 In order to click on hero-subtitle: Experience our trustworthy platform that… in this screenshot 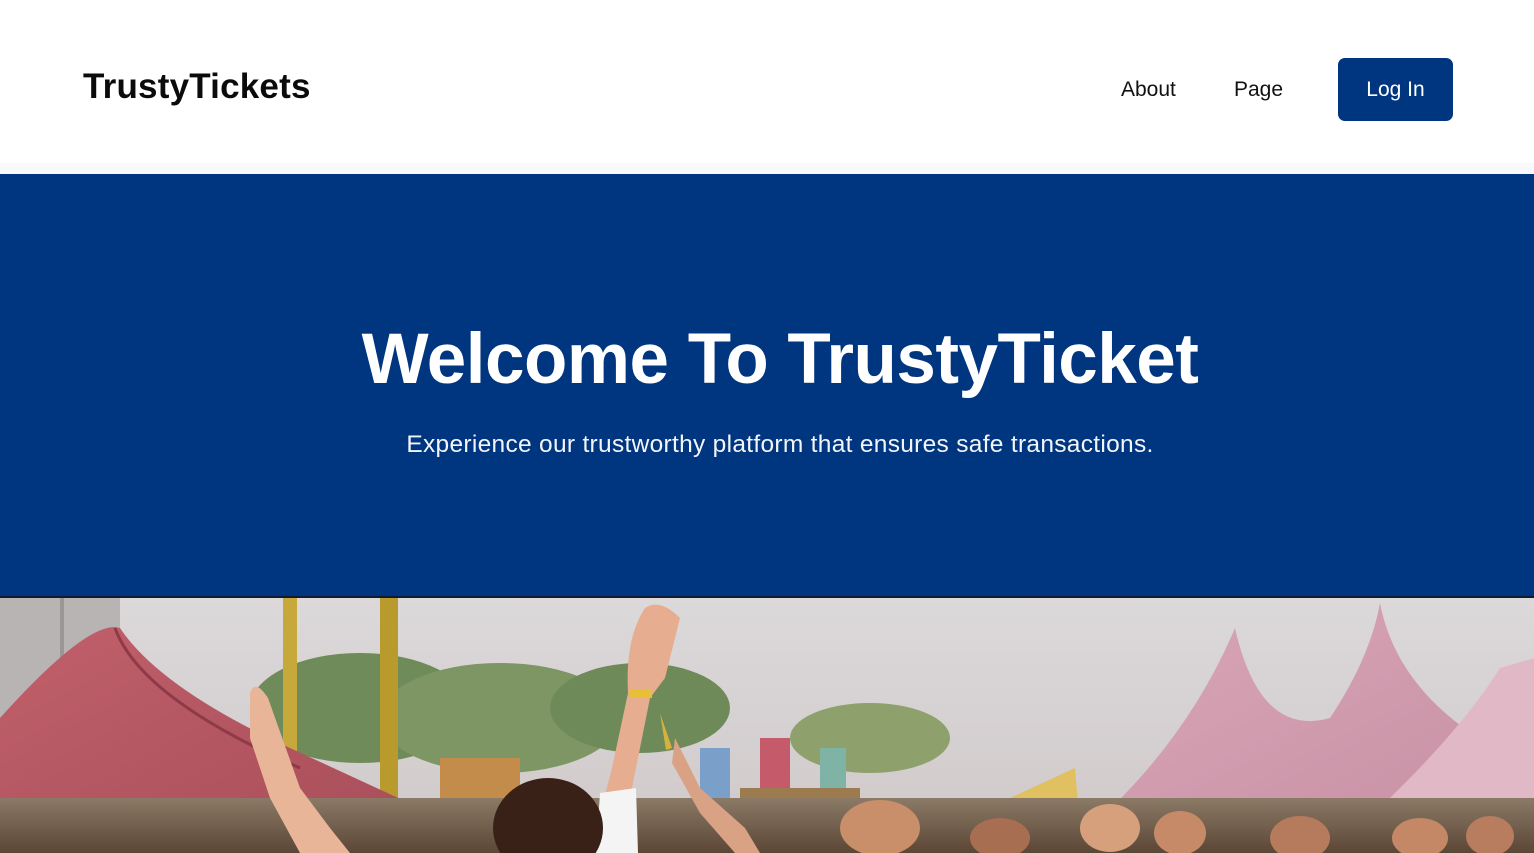, I will do `click(780, 444)`.